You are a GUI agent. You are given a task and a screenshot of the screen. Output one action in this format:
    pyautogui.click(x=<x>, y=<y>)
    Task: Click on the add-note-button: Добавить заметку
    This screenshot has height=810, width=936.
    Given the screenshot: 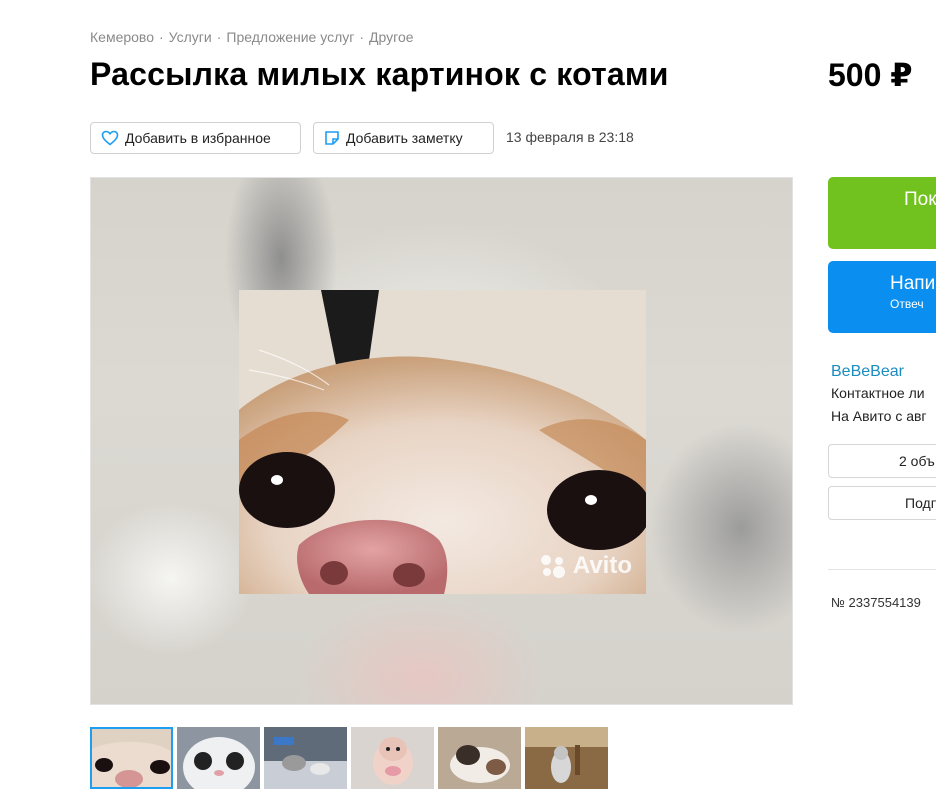 What is the action you would take?
    pyautogui.click(x=403, y=138)
    